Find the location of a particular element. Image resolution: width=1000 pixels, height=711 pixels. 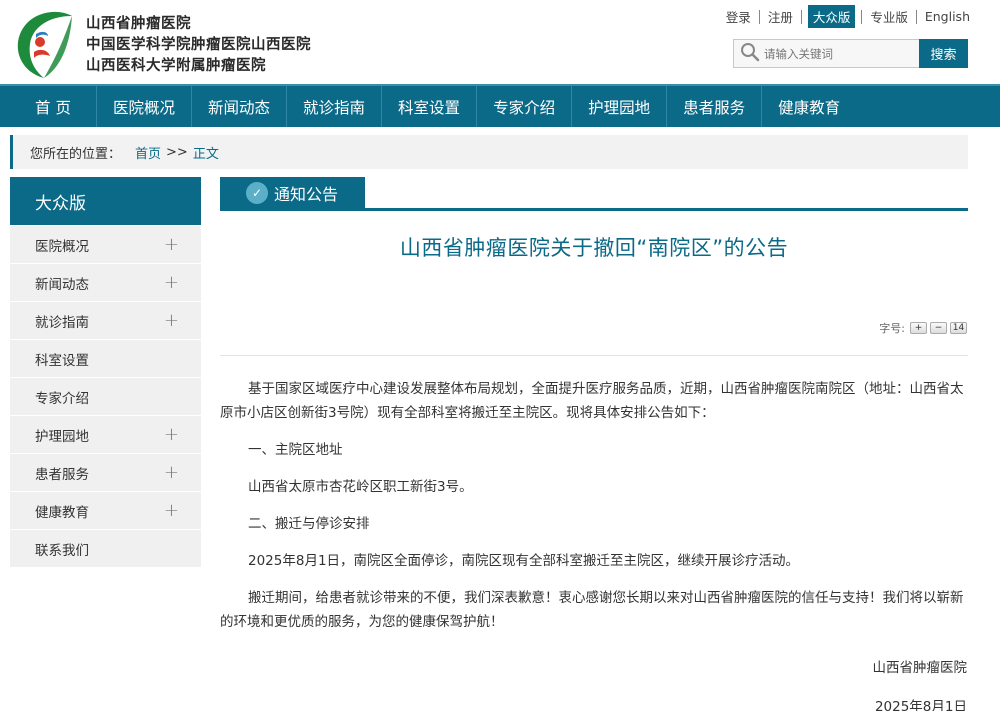

sidebar-title: 大众版 is located at coordinates (105, 201).